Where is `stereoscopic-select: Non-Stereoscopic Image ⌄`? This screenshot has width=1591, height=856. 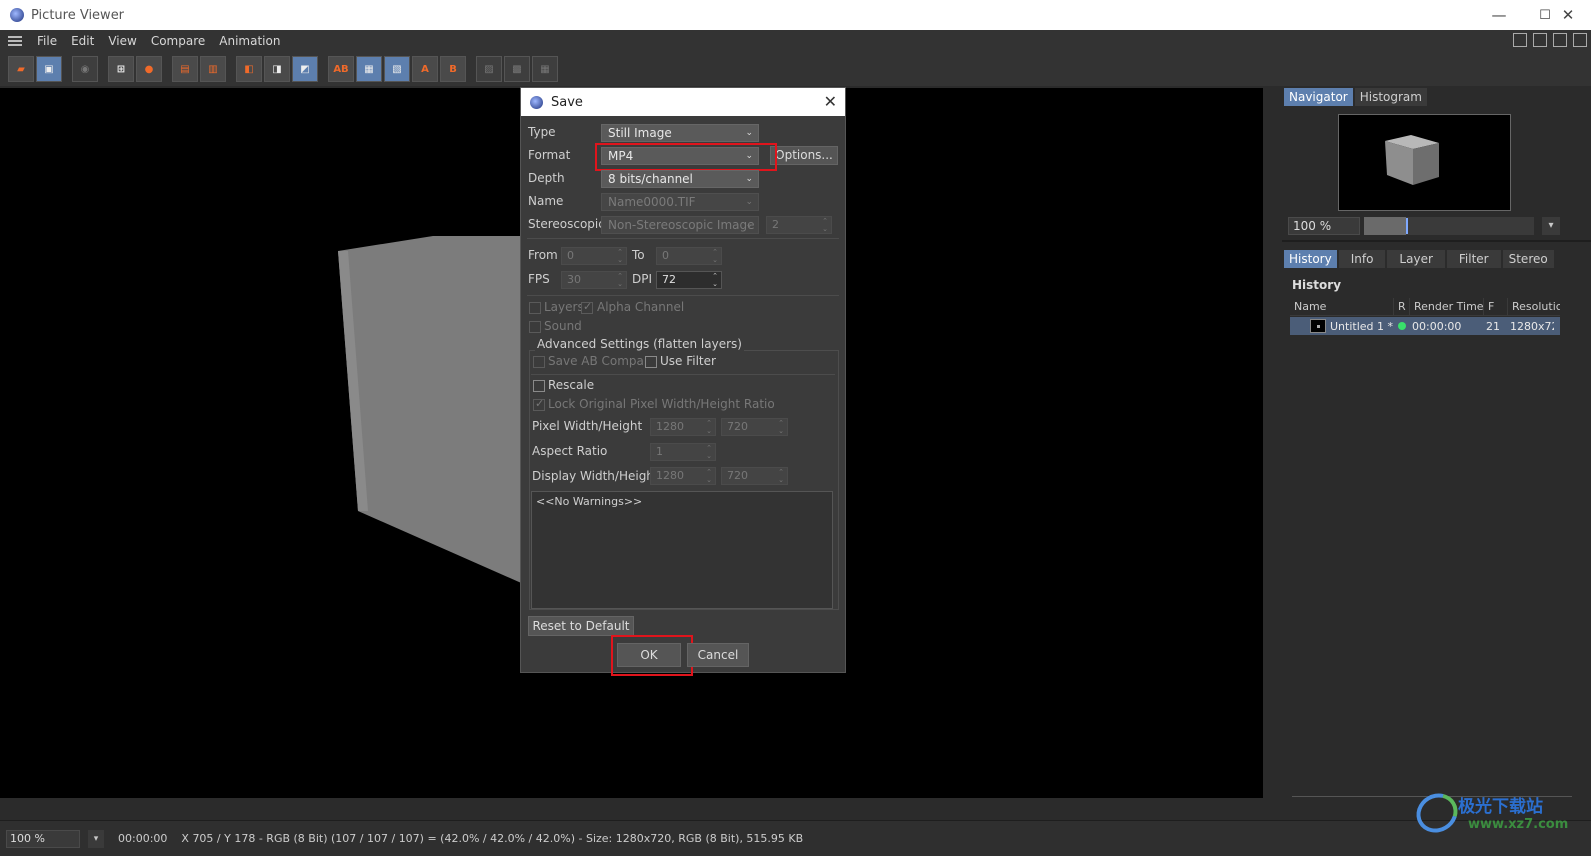 stereoscopic-select: Non-Stereoscopic Image ⌄ is located at coordinates (680, 225).